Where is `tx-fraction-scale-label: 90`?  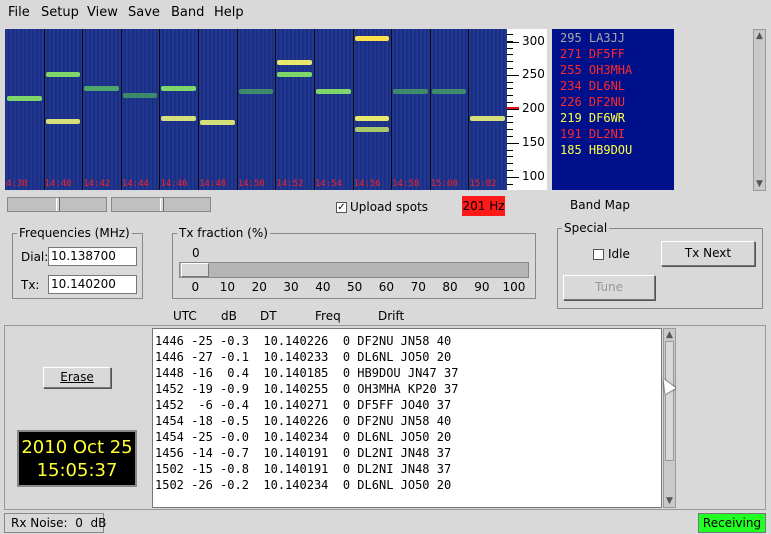 tx-fraction-scale-label: 90 is located at coordinates (482, 287).